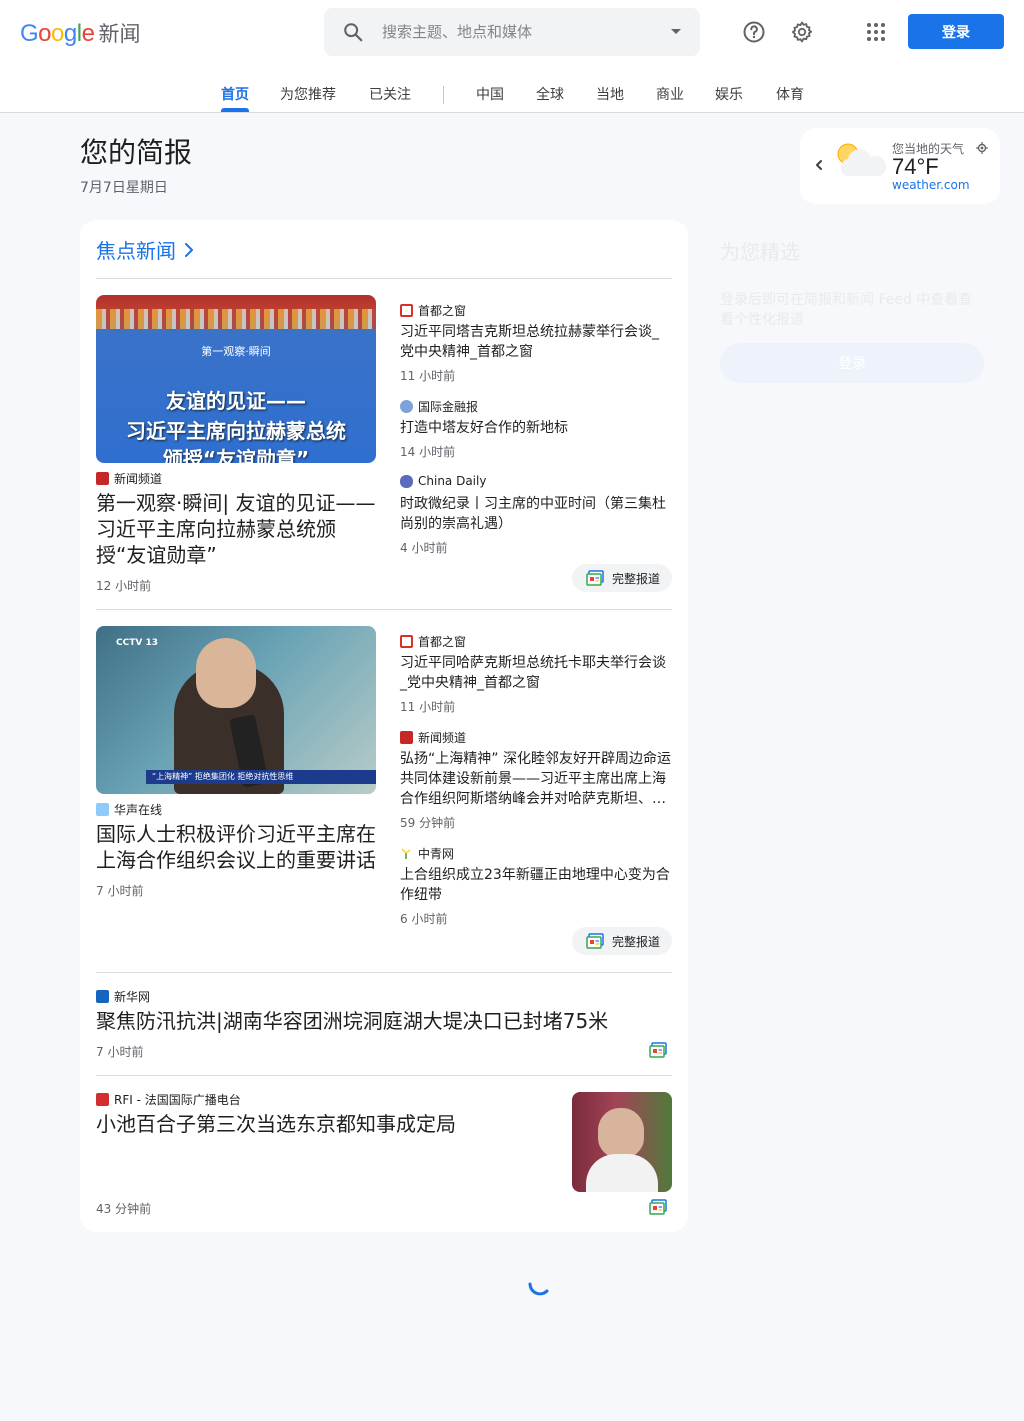 This screenshot has height=1421, width=1024. What do you see at coordinates (236, 710) in the screenshot?
I see `story-image: CCTV 13 “上海精神” 拒绝集团化 拒绝对抗性思维` at bounding box center [236, 710].